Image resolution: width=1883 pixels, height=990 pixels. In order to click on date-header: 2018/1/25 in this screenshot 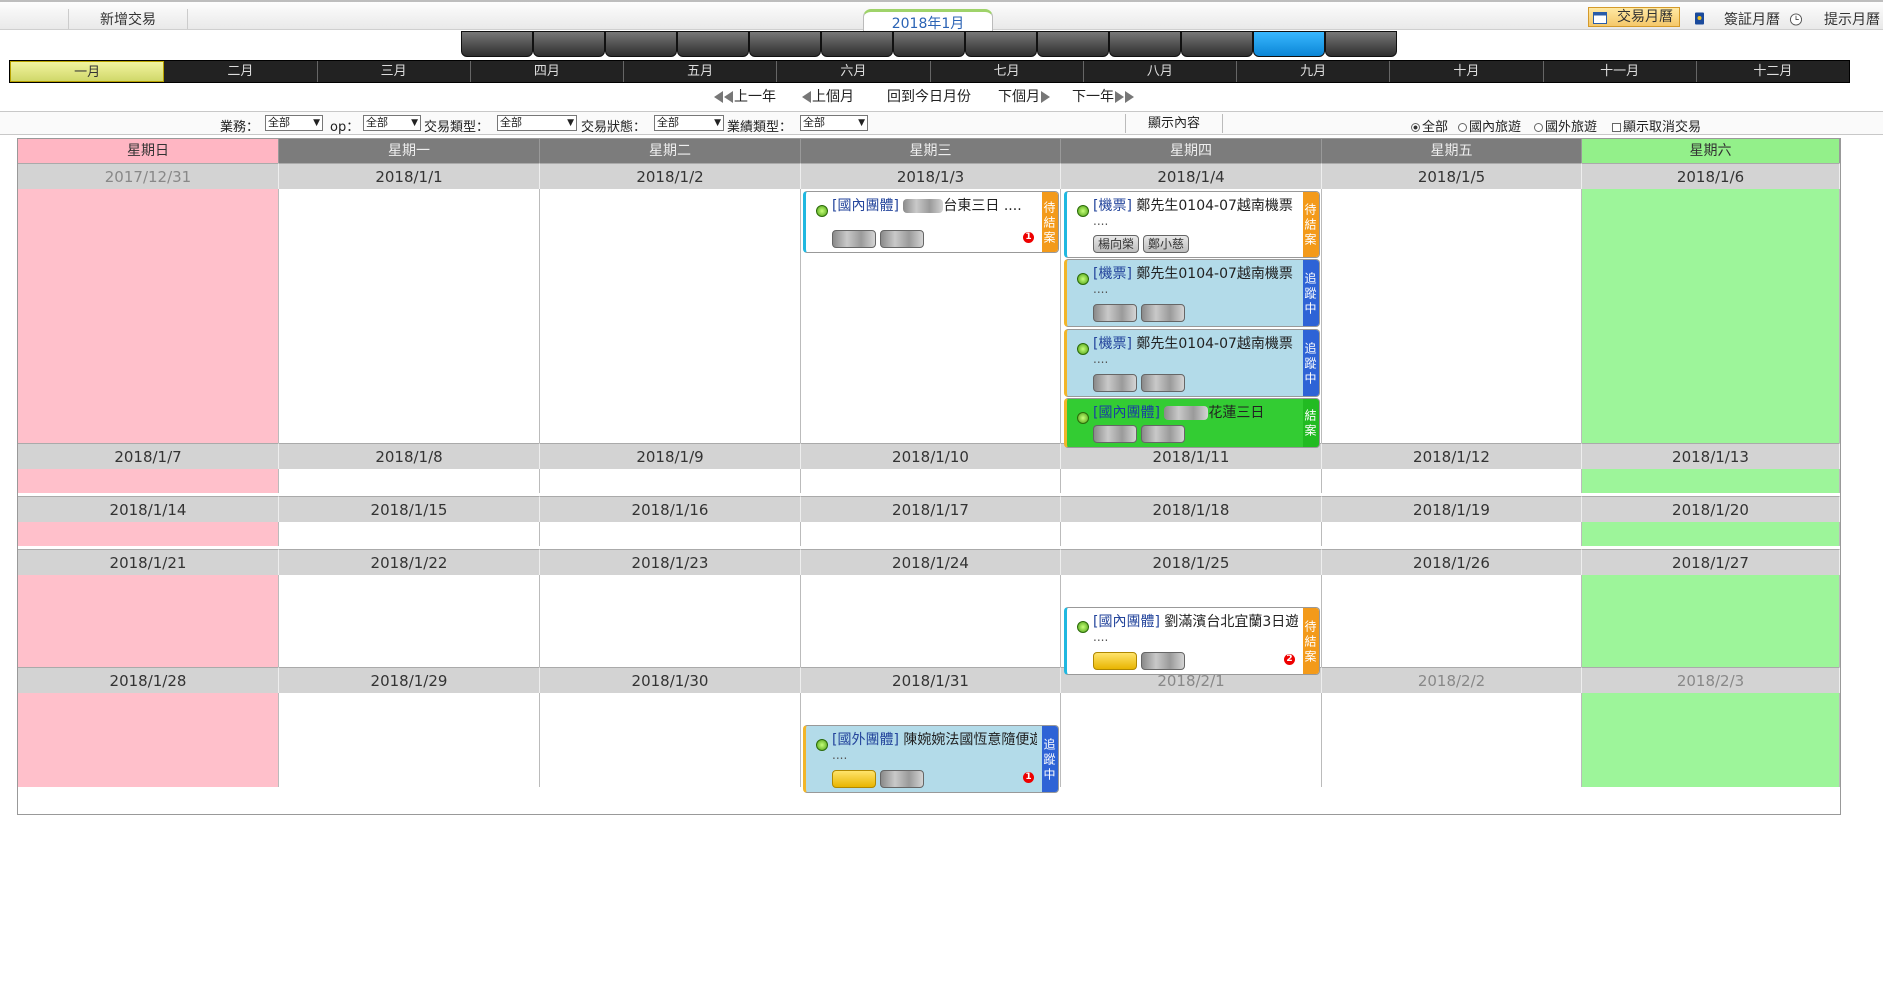, I will do `click(1191, 562)`.